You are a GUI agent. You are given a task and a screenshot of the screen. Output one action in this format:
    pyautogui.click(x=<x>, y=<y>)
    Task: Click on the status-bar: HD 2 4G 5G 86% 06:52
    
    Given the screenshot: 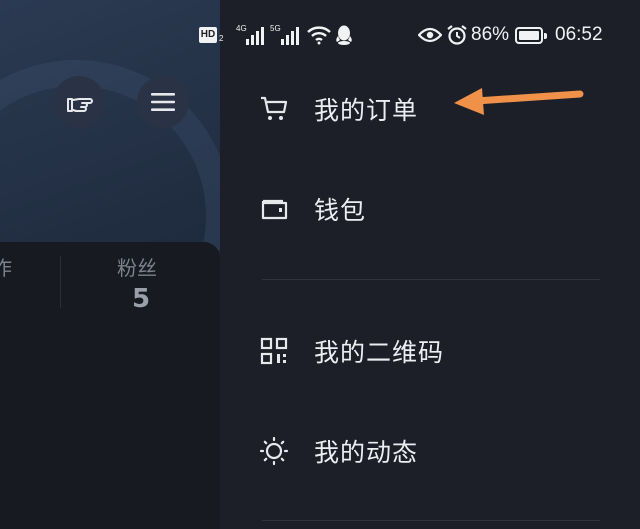 What is the action you would take?
    pyautogui.click(x=320, y=36)
    